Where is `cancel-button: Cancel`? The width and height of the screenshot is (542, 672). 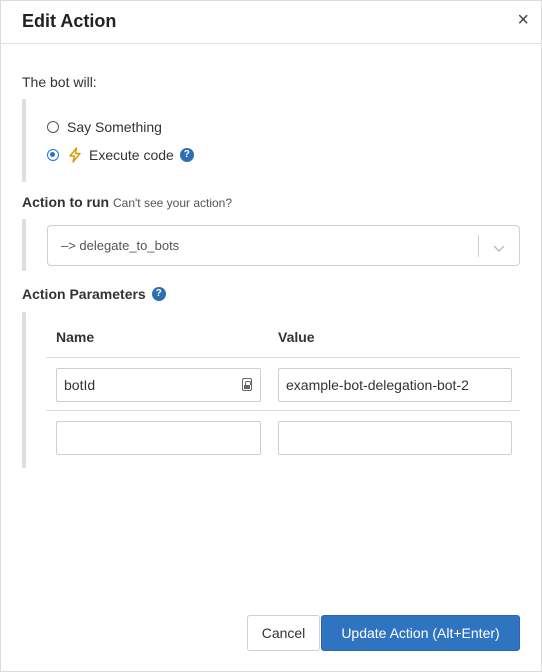
cancel-button: Cancel is located at coordinates (283, 633).